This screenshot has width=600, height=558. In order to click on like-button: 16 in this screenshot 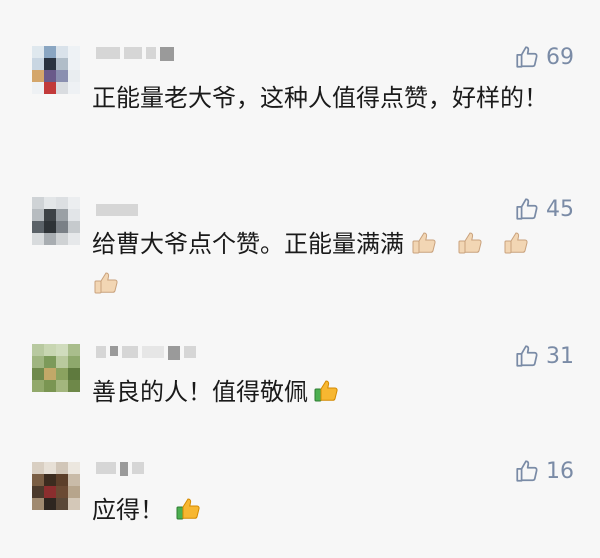, I will do `click(544, 471)`.